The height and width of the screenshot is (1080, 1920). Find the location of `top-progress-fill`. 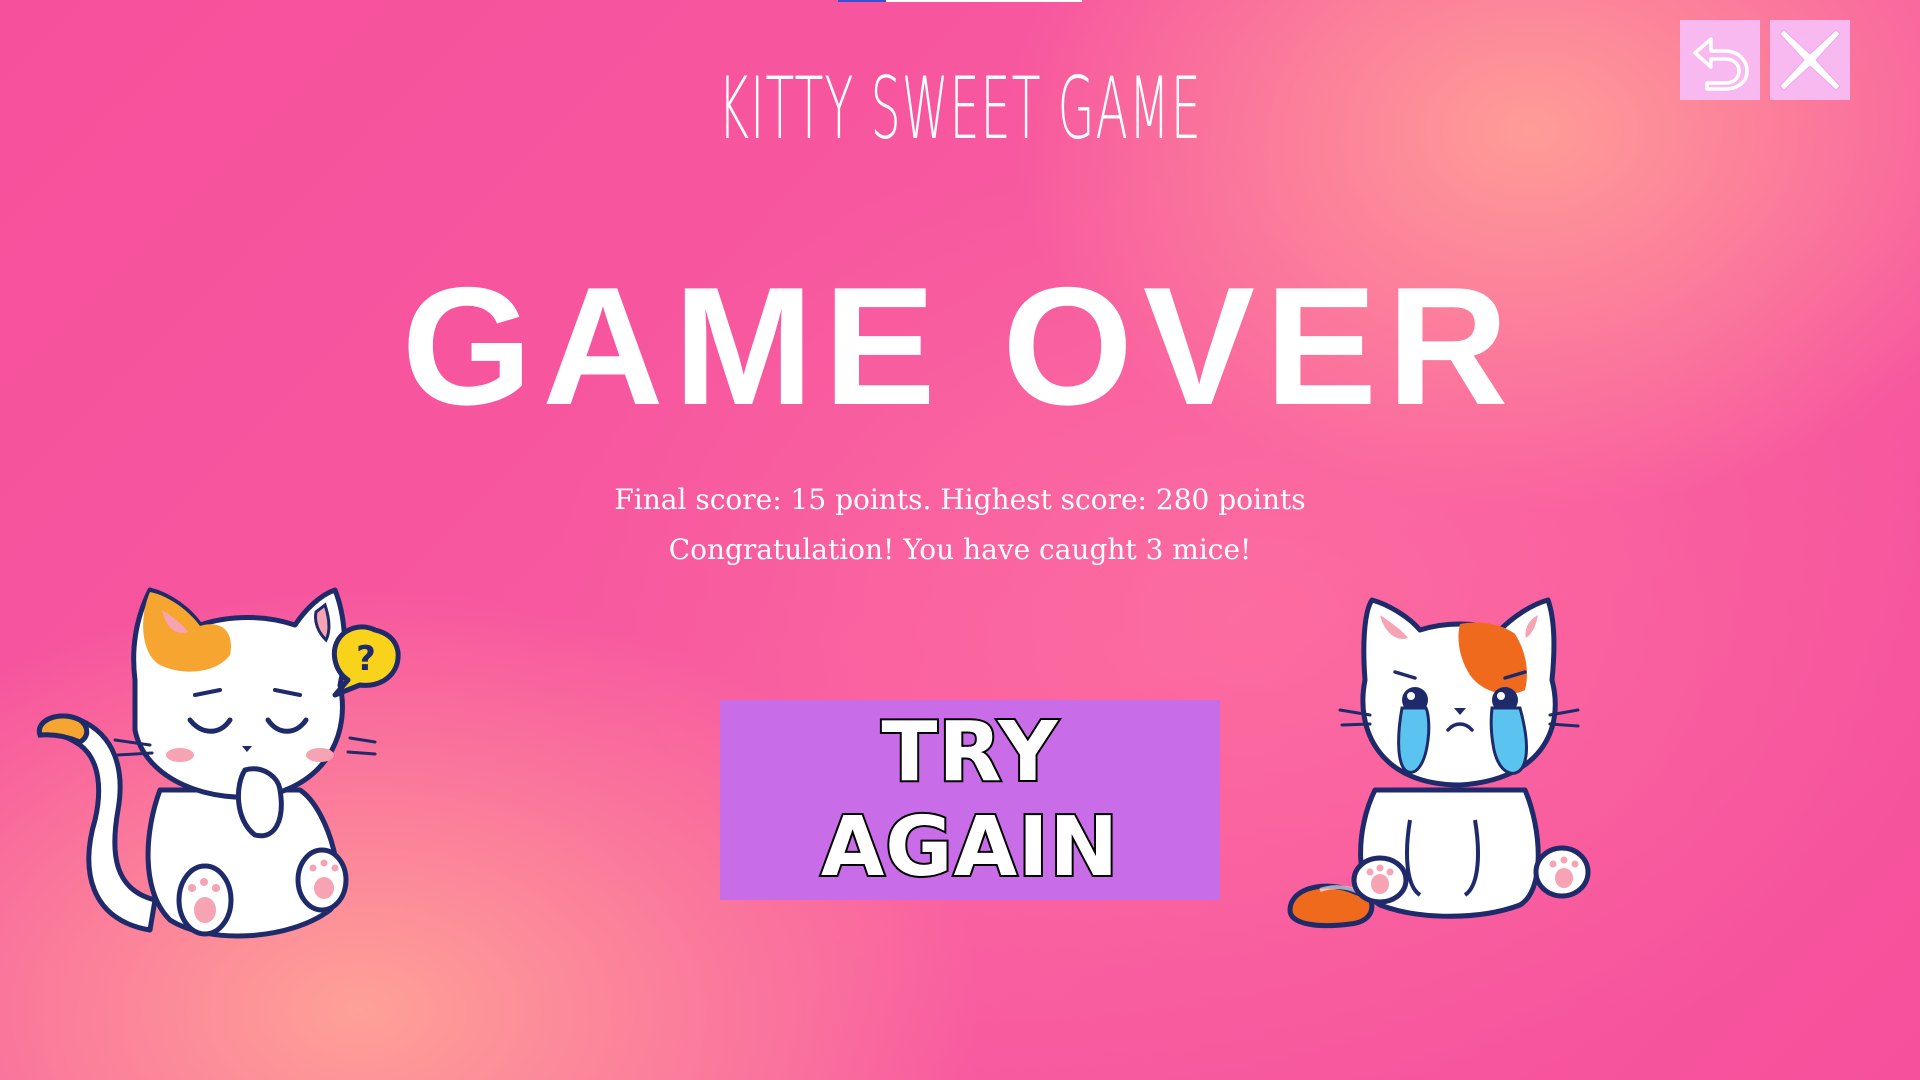

top-progress-fill is located at coordinates (862, 1).